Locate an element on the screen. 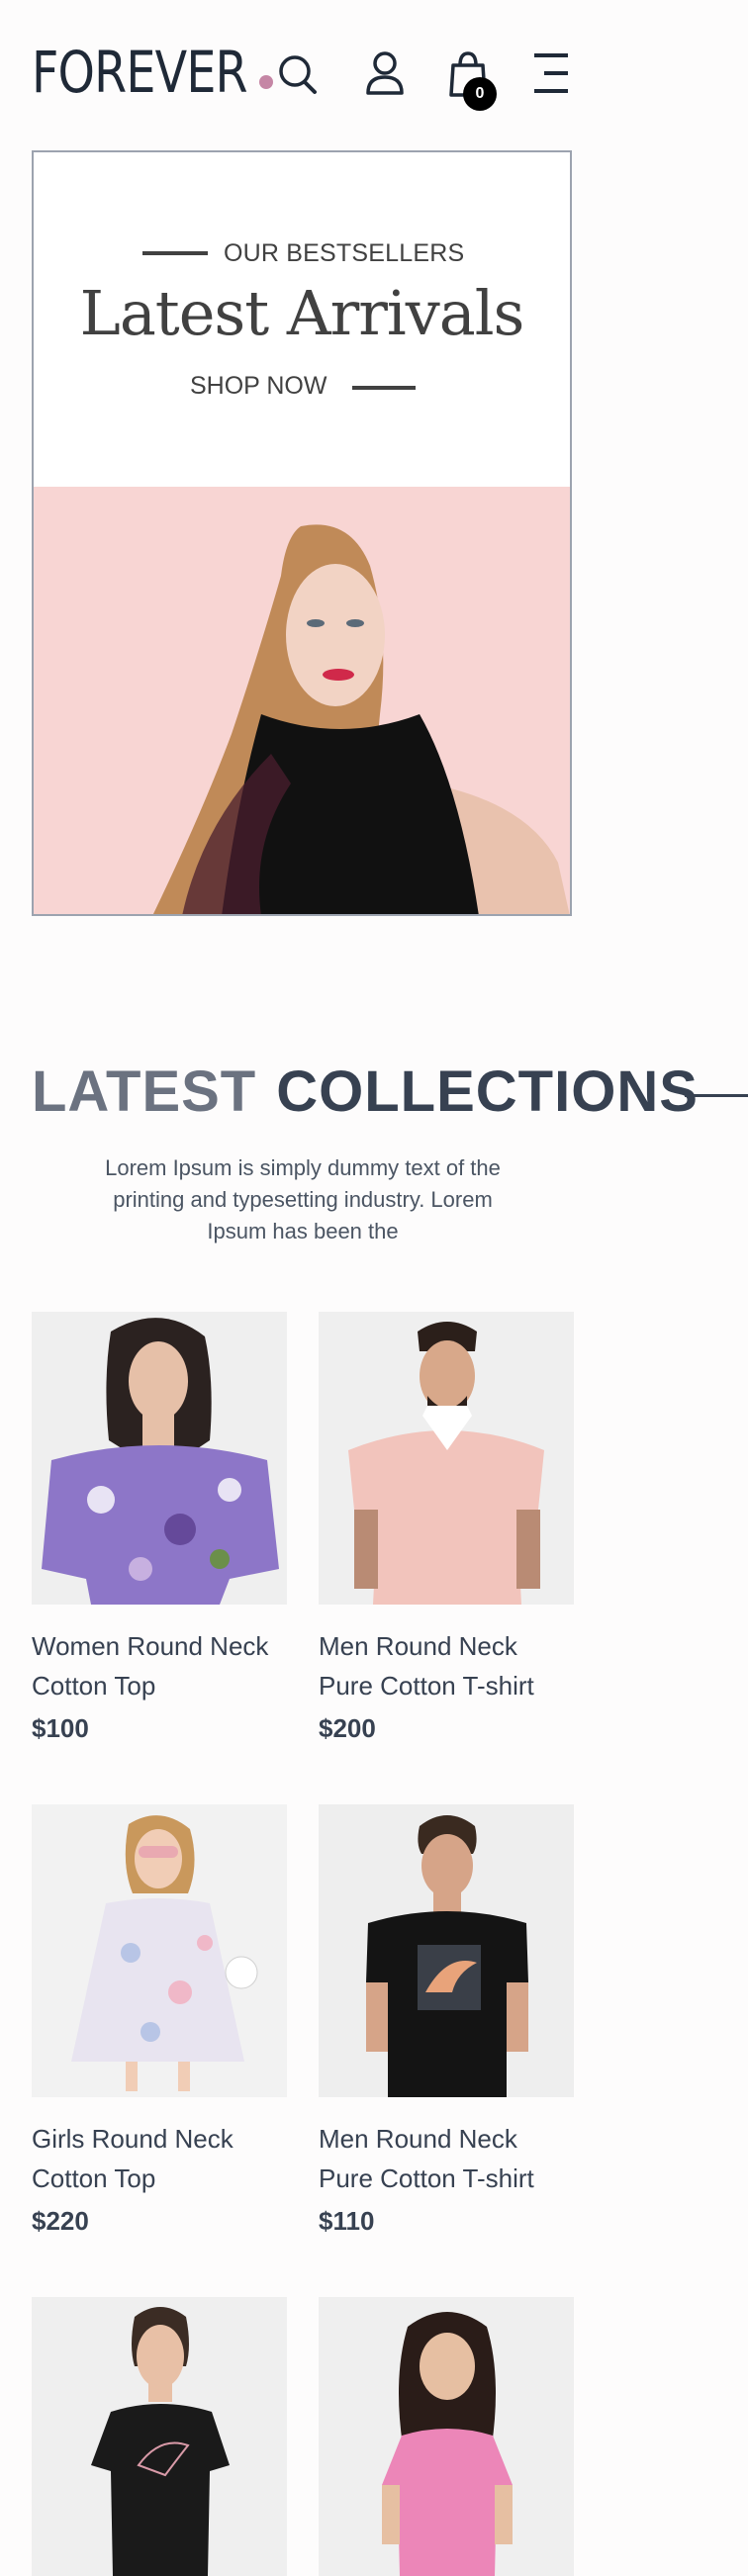 Image resolution: width=748 pixels, height=2576 pixels. product-name-line1: Women Round Neck is located at coordinates (150, 1646).